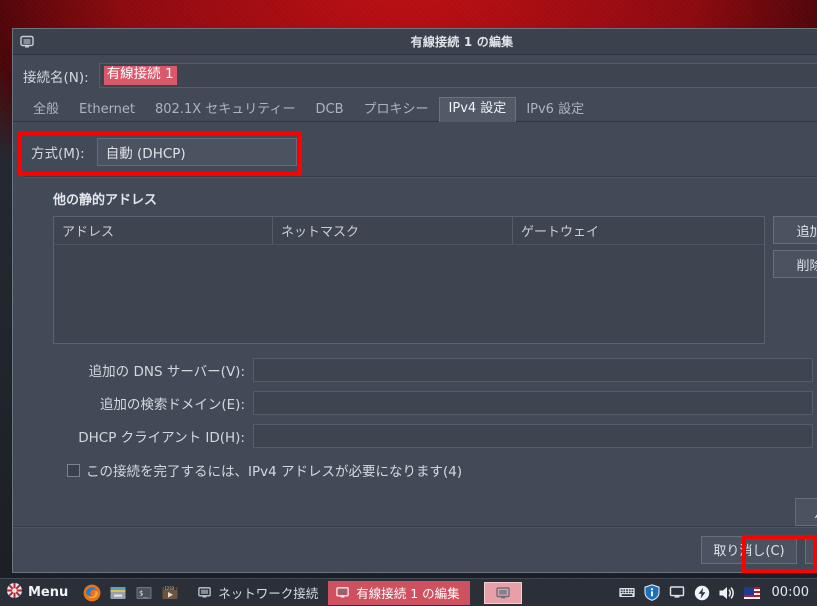  Describe the element at coordinates (420, 512) in the screenshot. I see `routes-row: ルート(R)` at that location.